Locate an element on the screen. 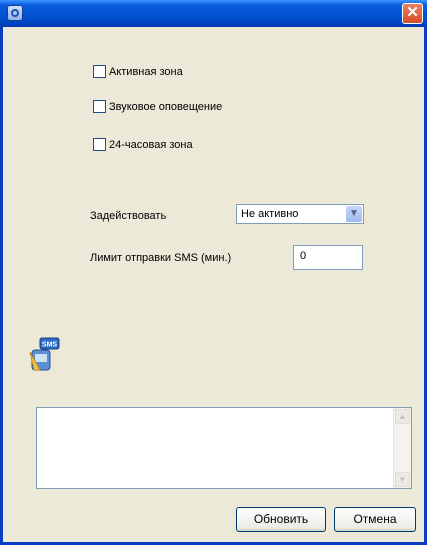 The image size is (427, 545). 24h-zone-checkbox is located at coordinates (99, 144).